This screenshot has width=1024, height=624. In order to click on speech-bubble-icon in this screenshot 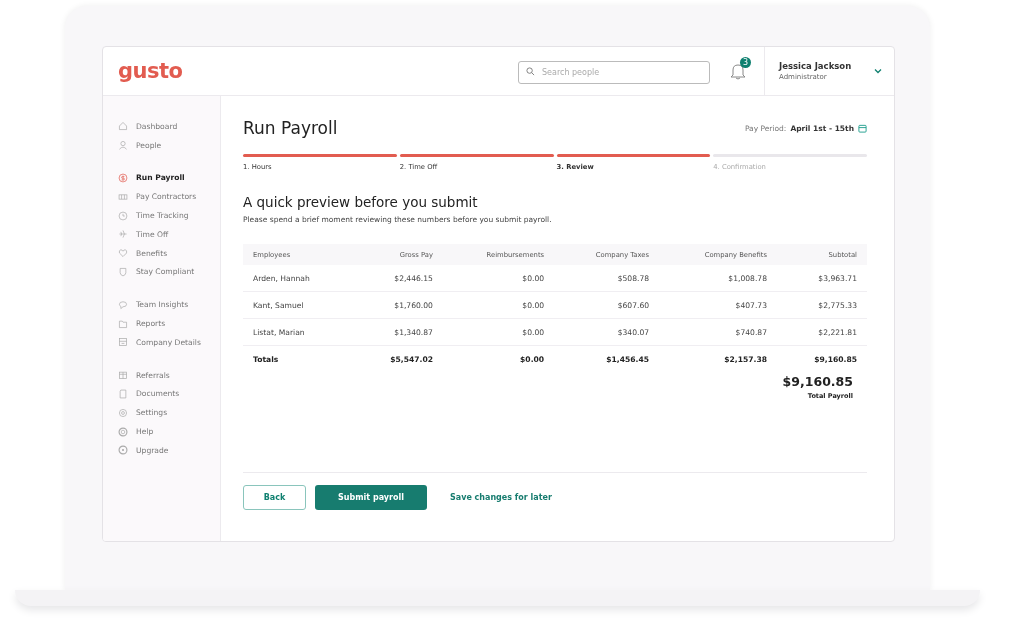, I will do `click(123, 304)`.